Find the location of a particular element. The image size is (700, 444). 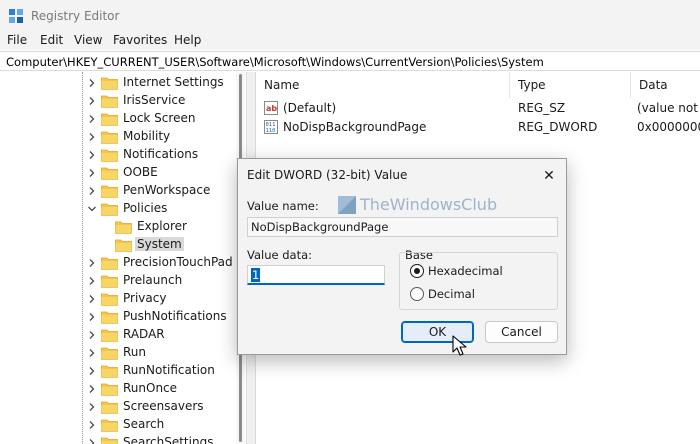

column-header-type: Type is located at coordinates (570, 85).